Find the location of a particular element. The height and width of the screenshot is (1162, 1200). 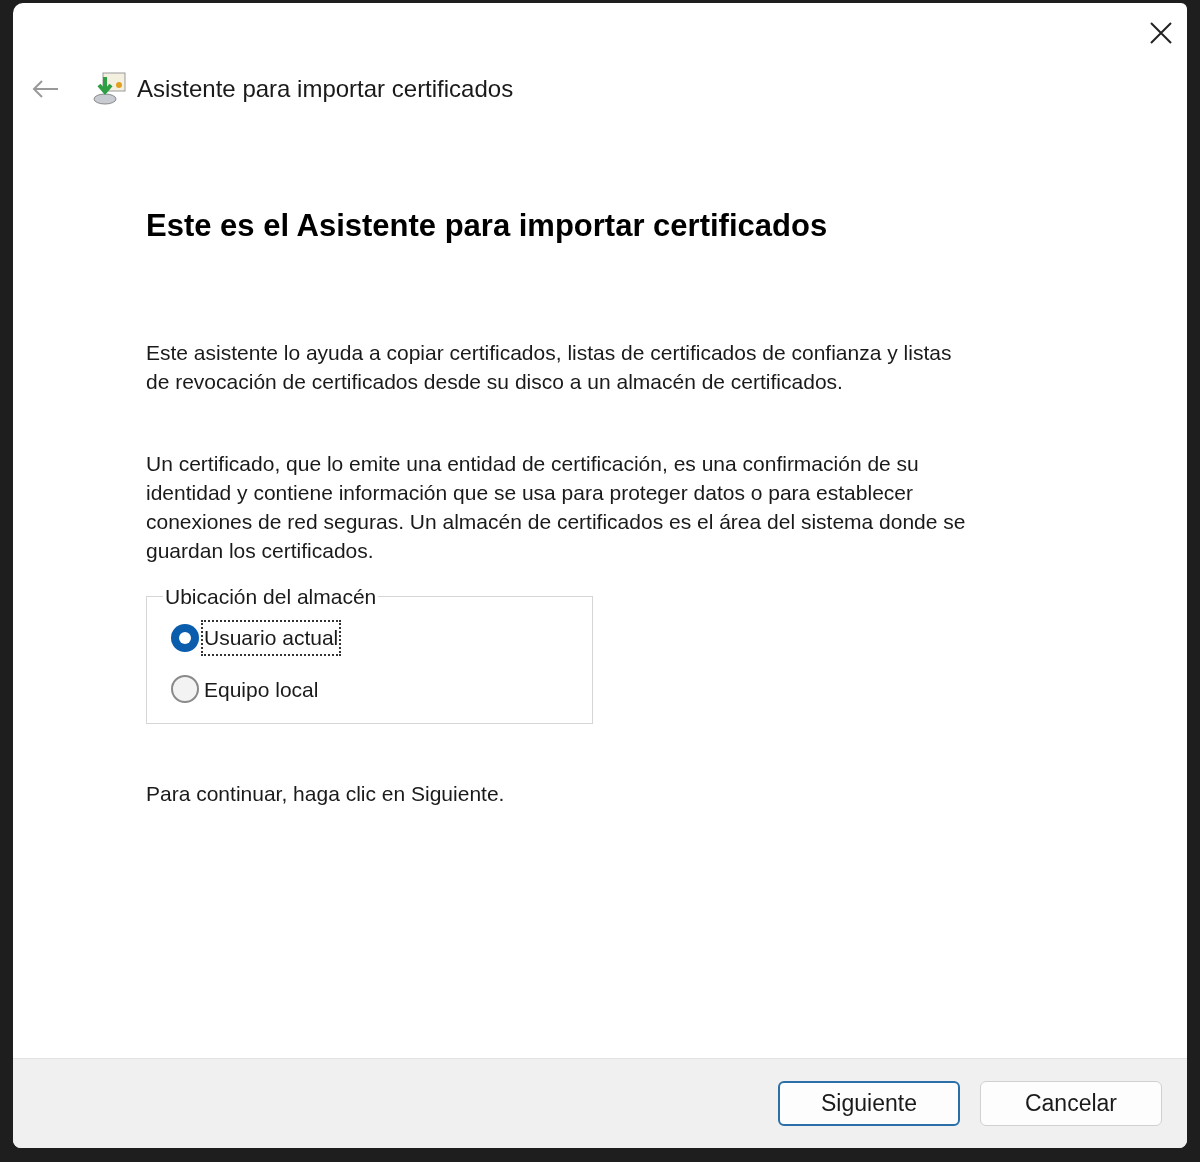

description-paragraph: Un certificado, que lo emite una entidad de certificación, es una confirmación de su identidad y contiene información que se usa para proteger datos o para establecer conexiones de red seguras. Un almacén de certificados es el área del sistema donde se guardan los certificados. is located at coordinates (556, 507).